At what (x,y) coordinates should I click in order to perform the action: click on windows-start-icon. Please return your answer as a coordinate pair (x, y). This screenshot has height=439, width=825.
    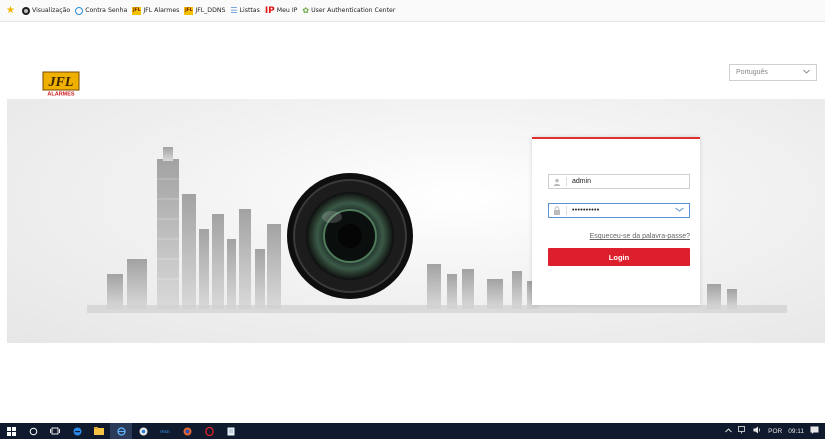
    Looking at the image, I should click on (11, 431).